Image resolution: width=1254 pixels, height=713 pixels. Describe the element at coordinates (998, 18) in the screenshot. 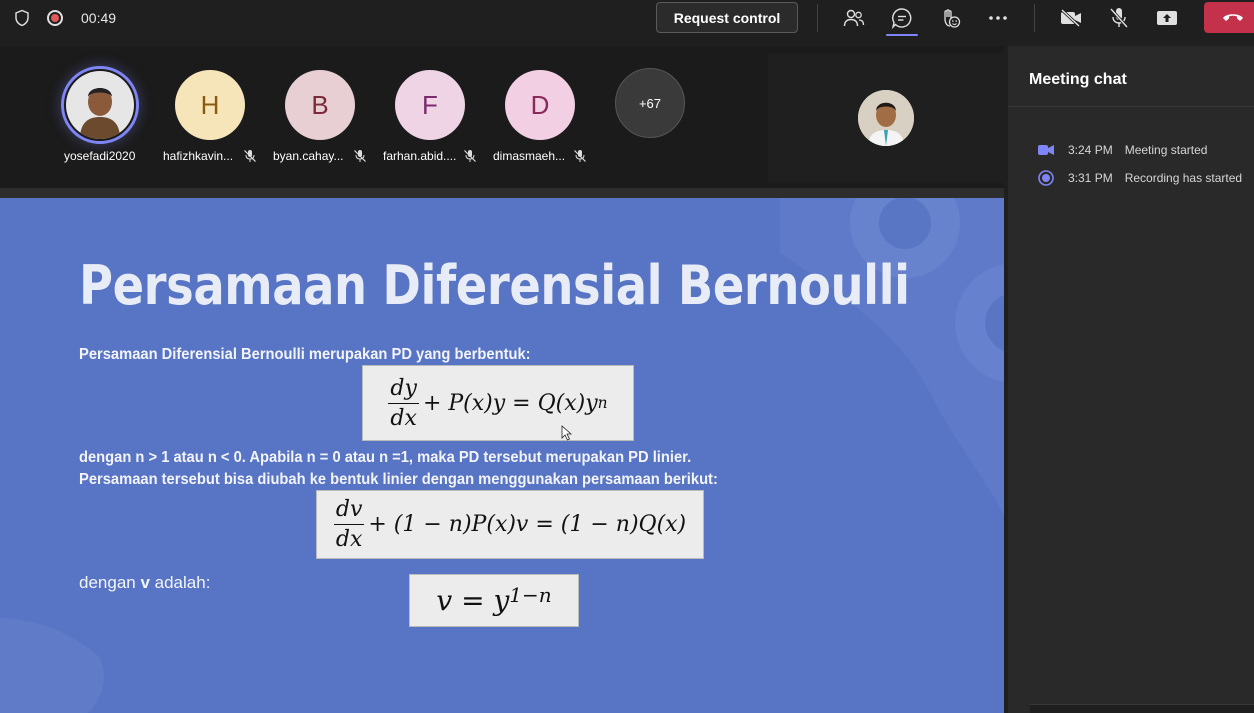

I see `more-icon` at that location.